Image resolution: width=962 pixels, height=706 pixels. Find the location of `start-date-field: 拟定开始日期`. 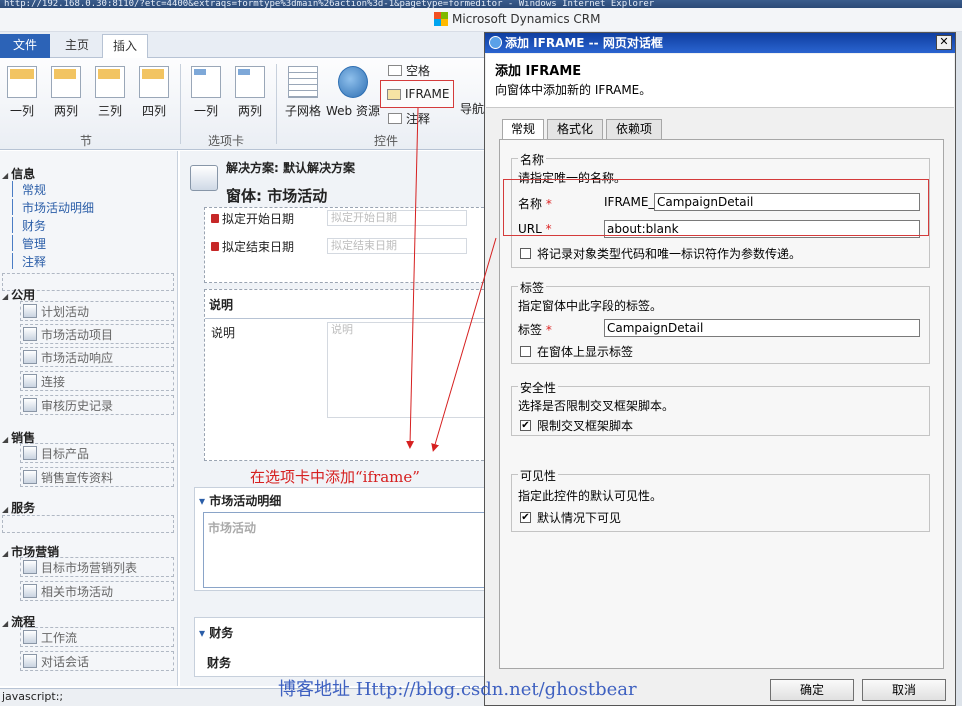

start-date-field: 拟定开始日期 is located at coordinates (397, 218).